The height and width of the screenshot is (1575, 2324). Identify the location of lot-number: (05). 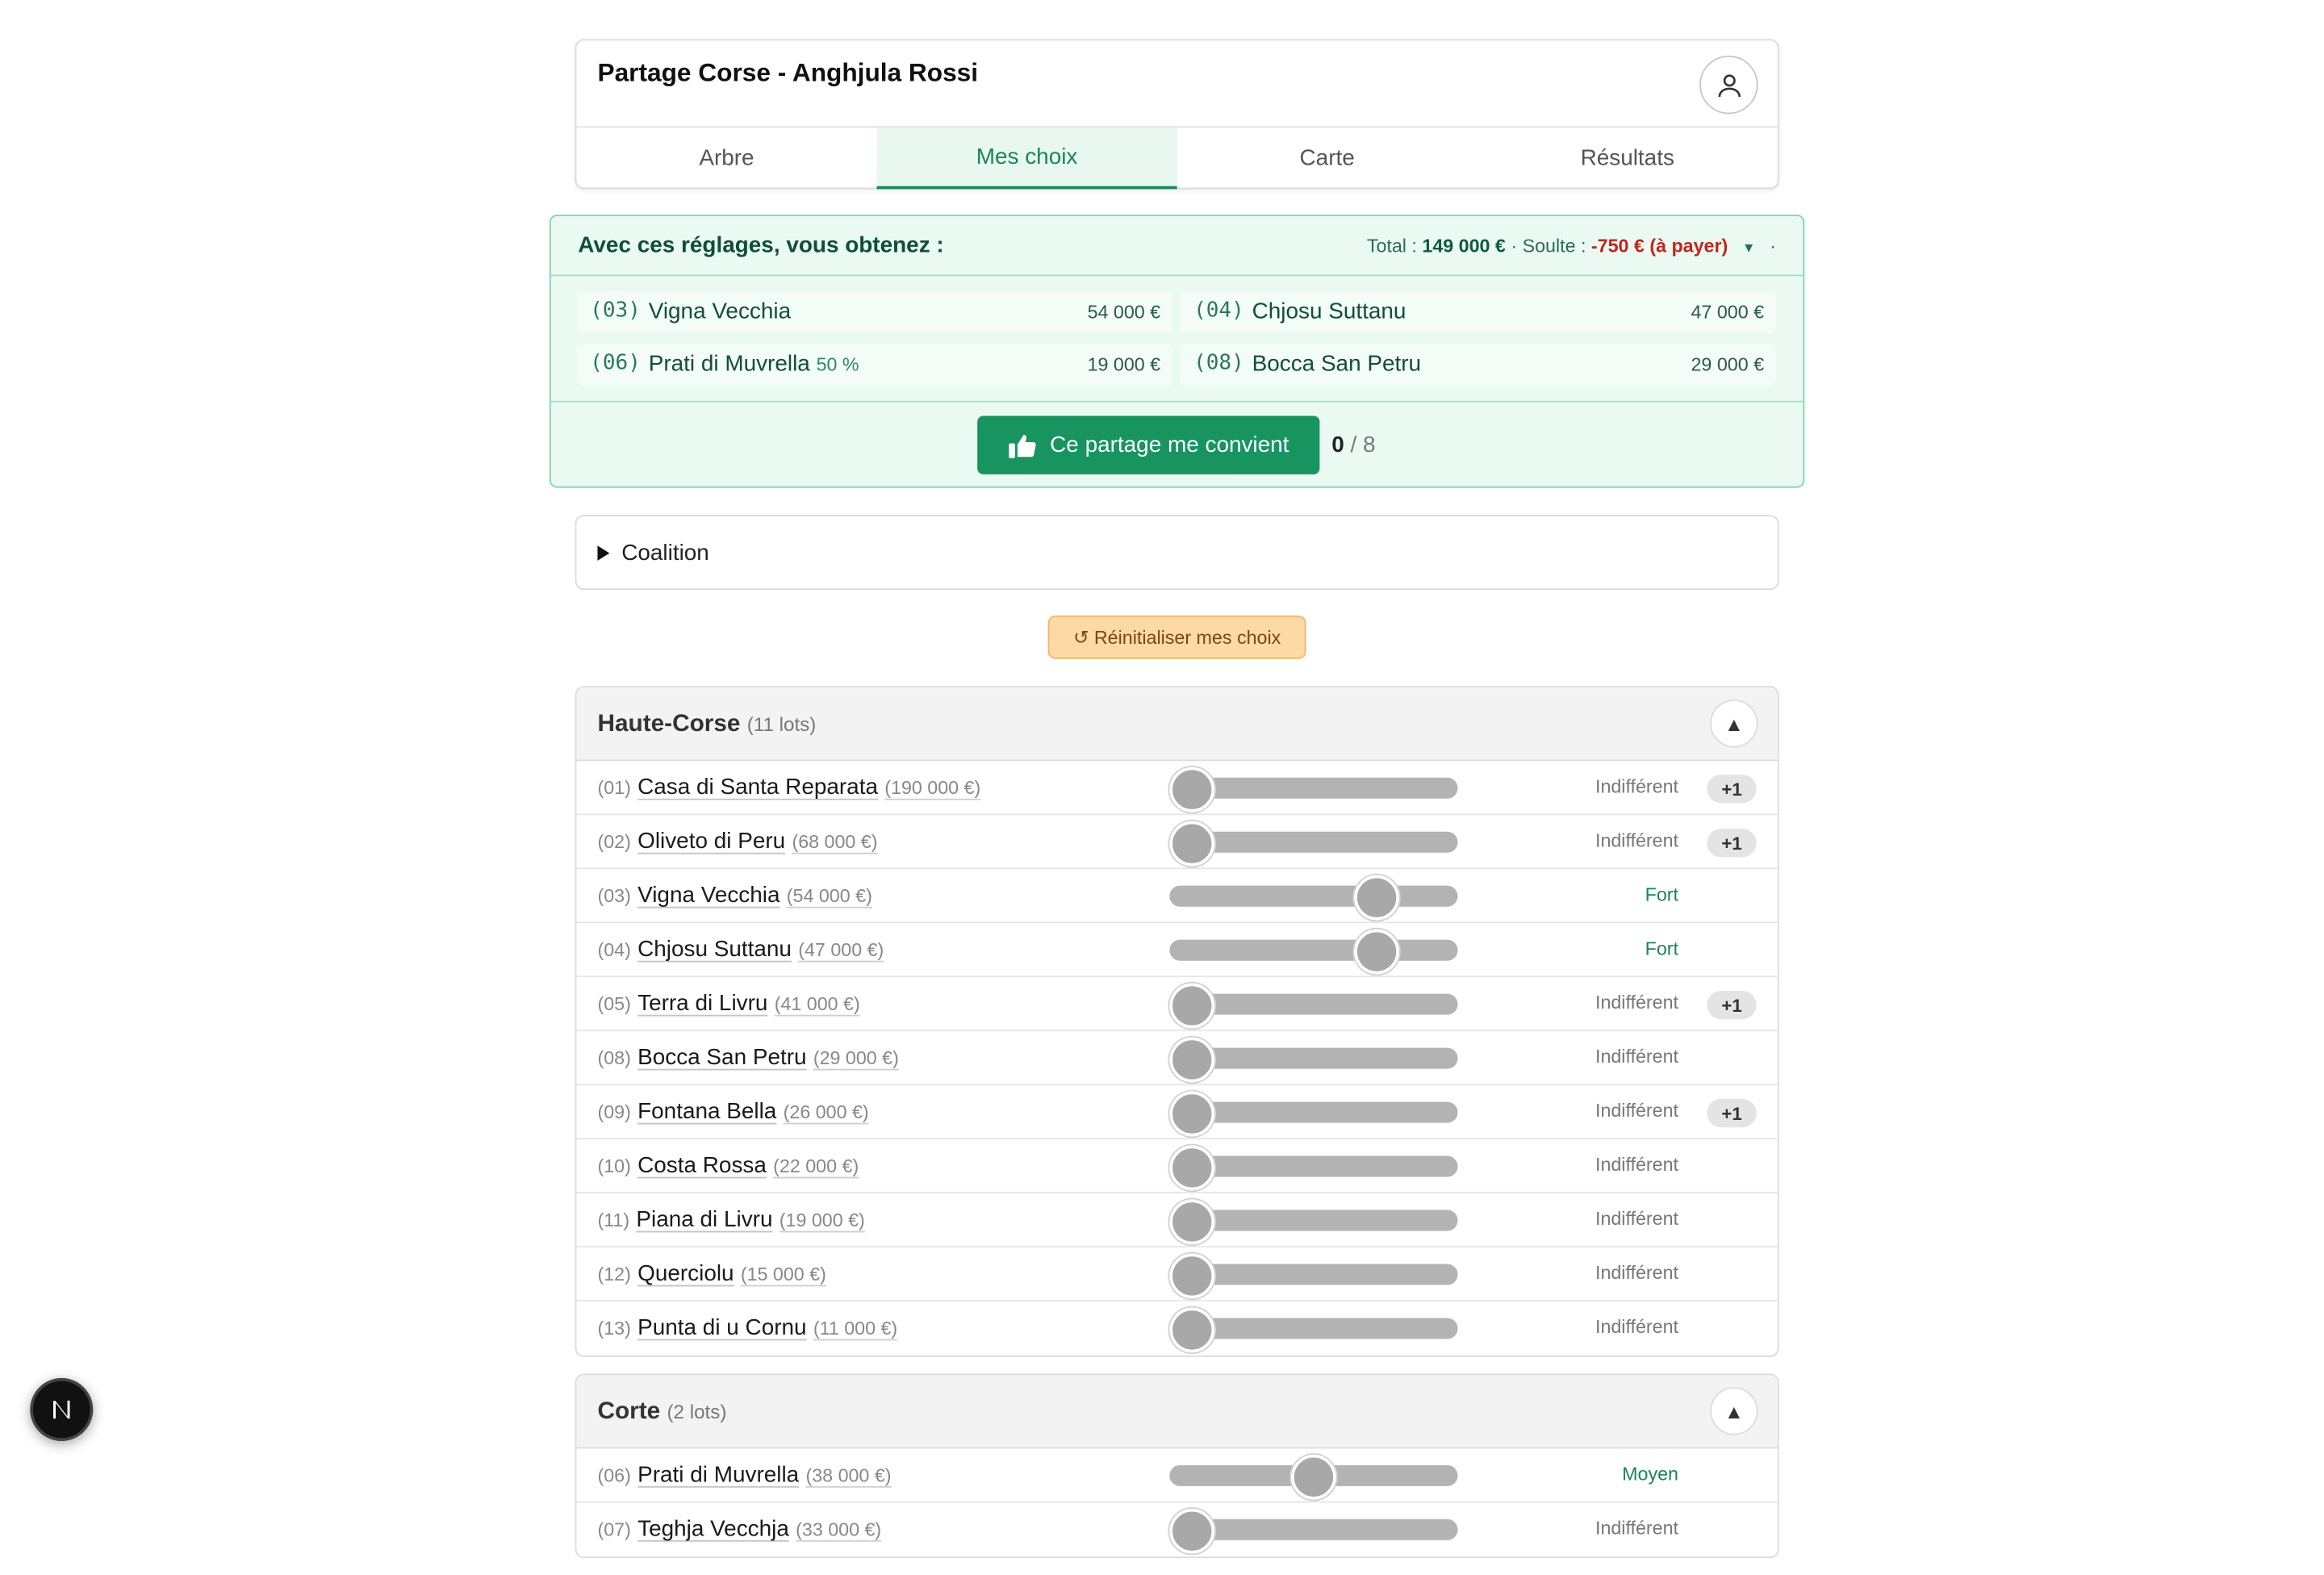
(614, 1004).